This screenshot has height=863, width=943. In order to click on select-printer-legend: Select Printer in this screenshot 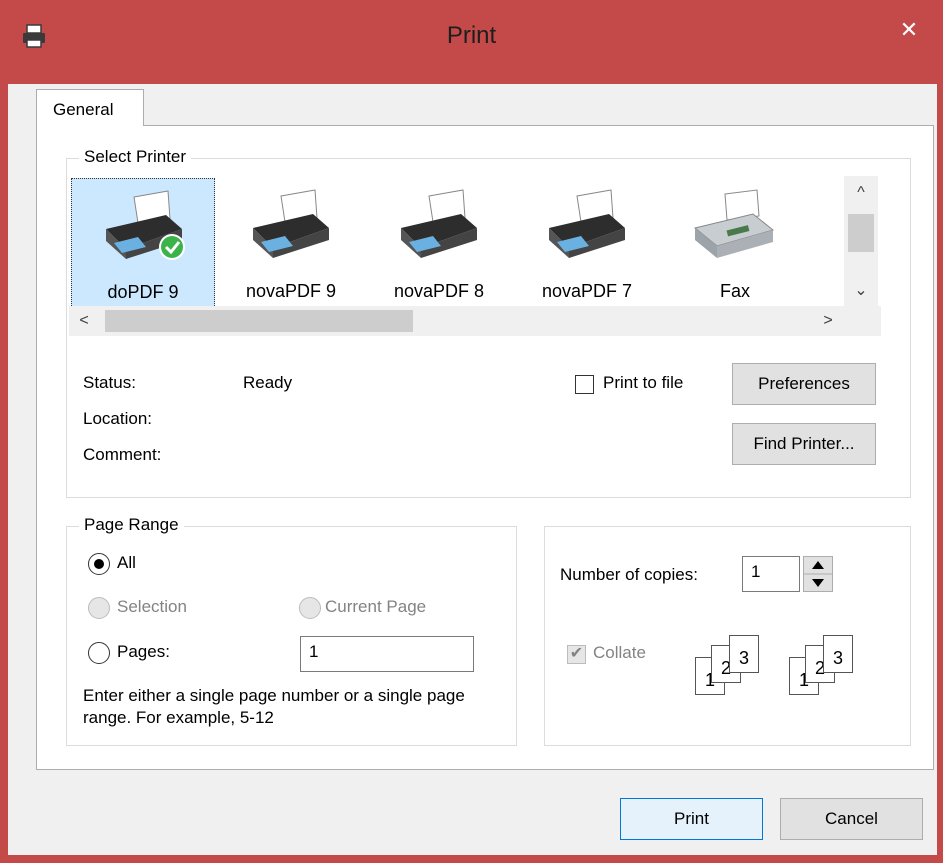, I will do `click(135, 157)`.